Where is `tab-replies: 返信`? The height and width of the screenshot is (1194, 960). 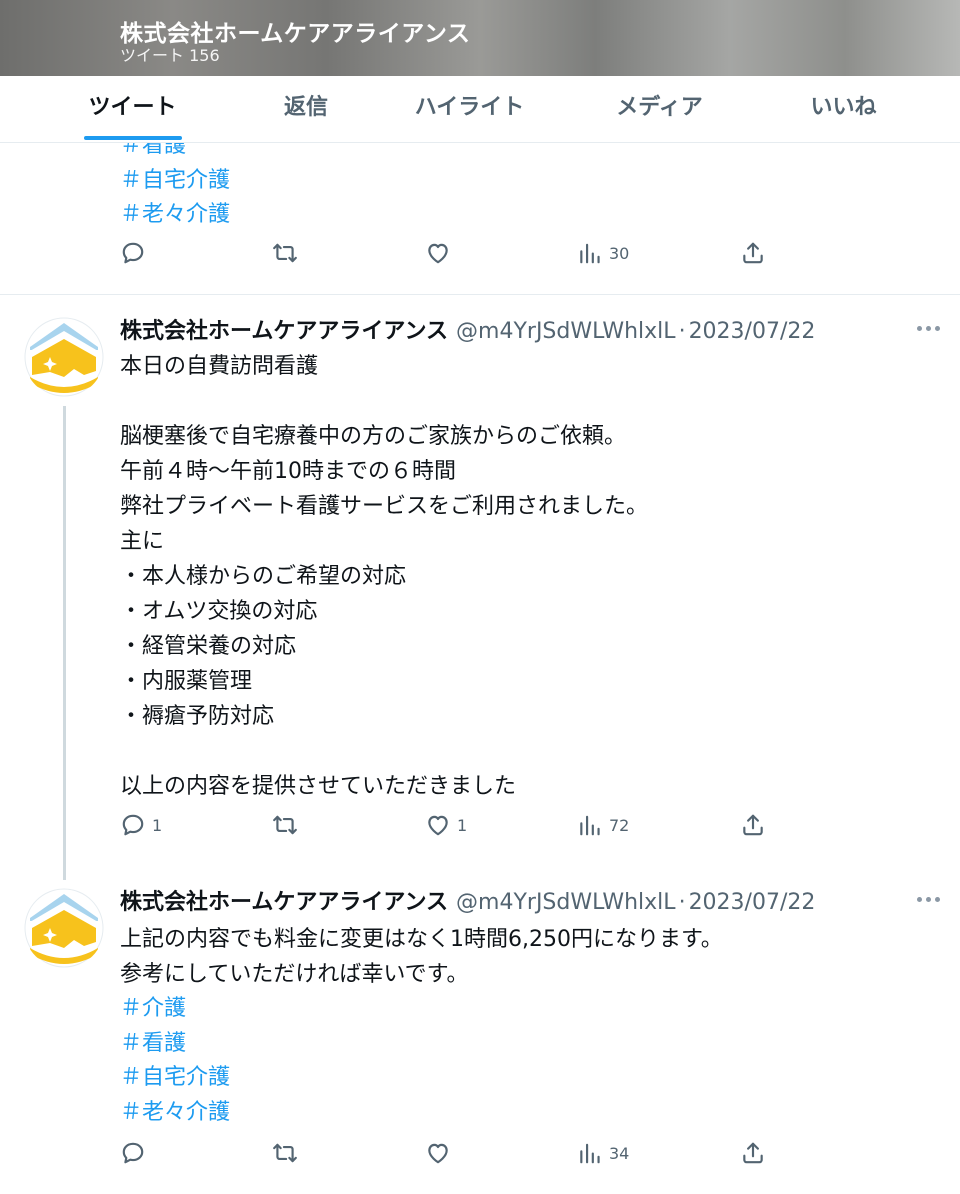 tab-replies: 返信 is located at coordinates (306, 109).